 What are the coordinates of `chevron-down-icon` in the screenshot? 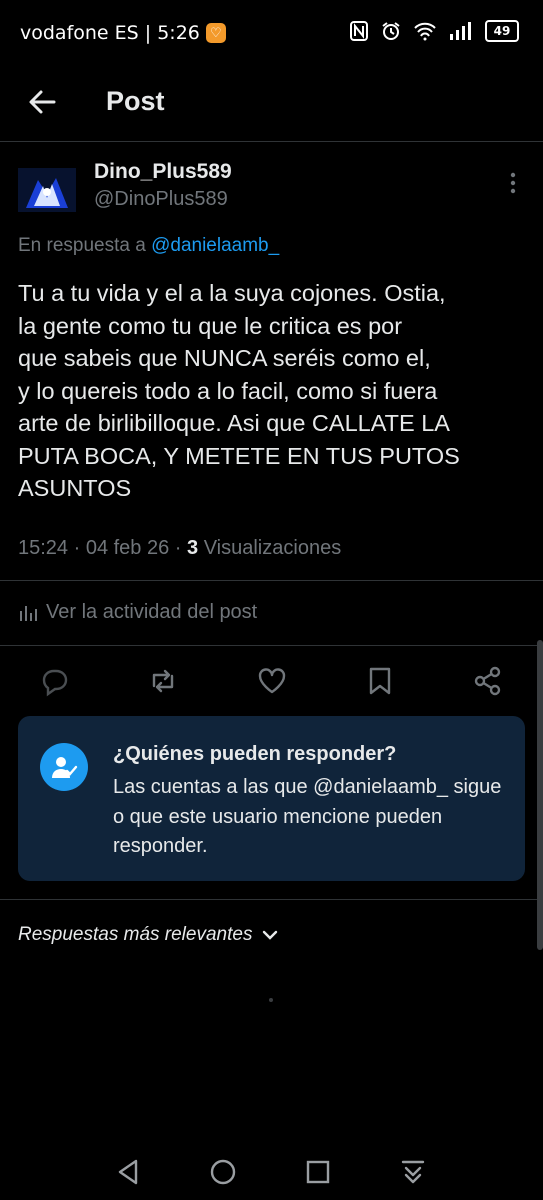 It's located at (270, 935).